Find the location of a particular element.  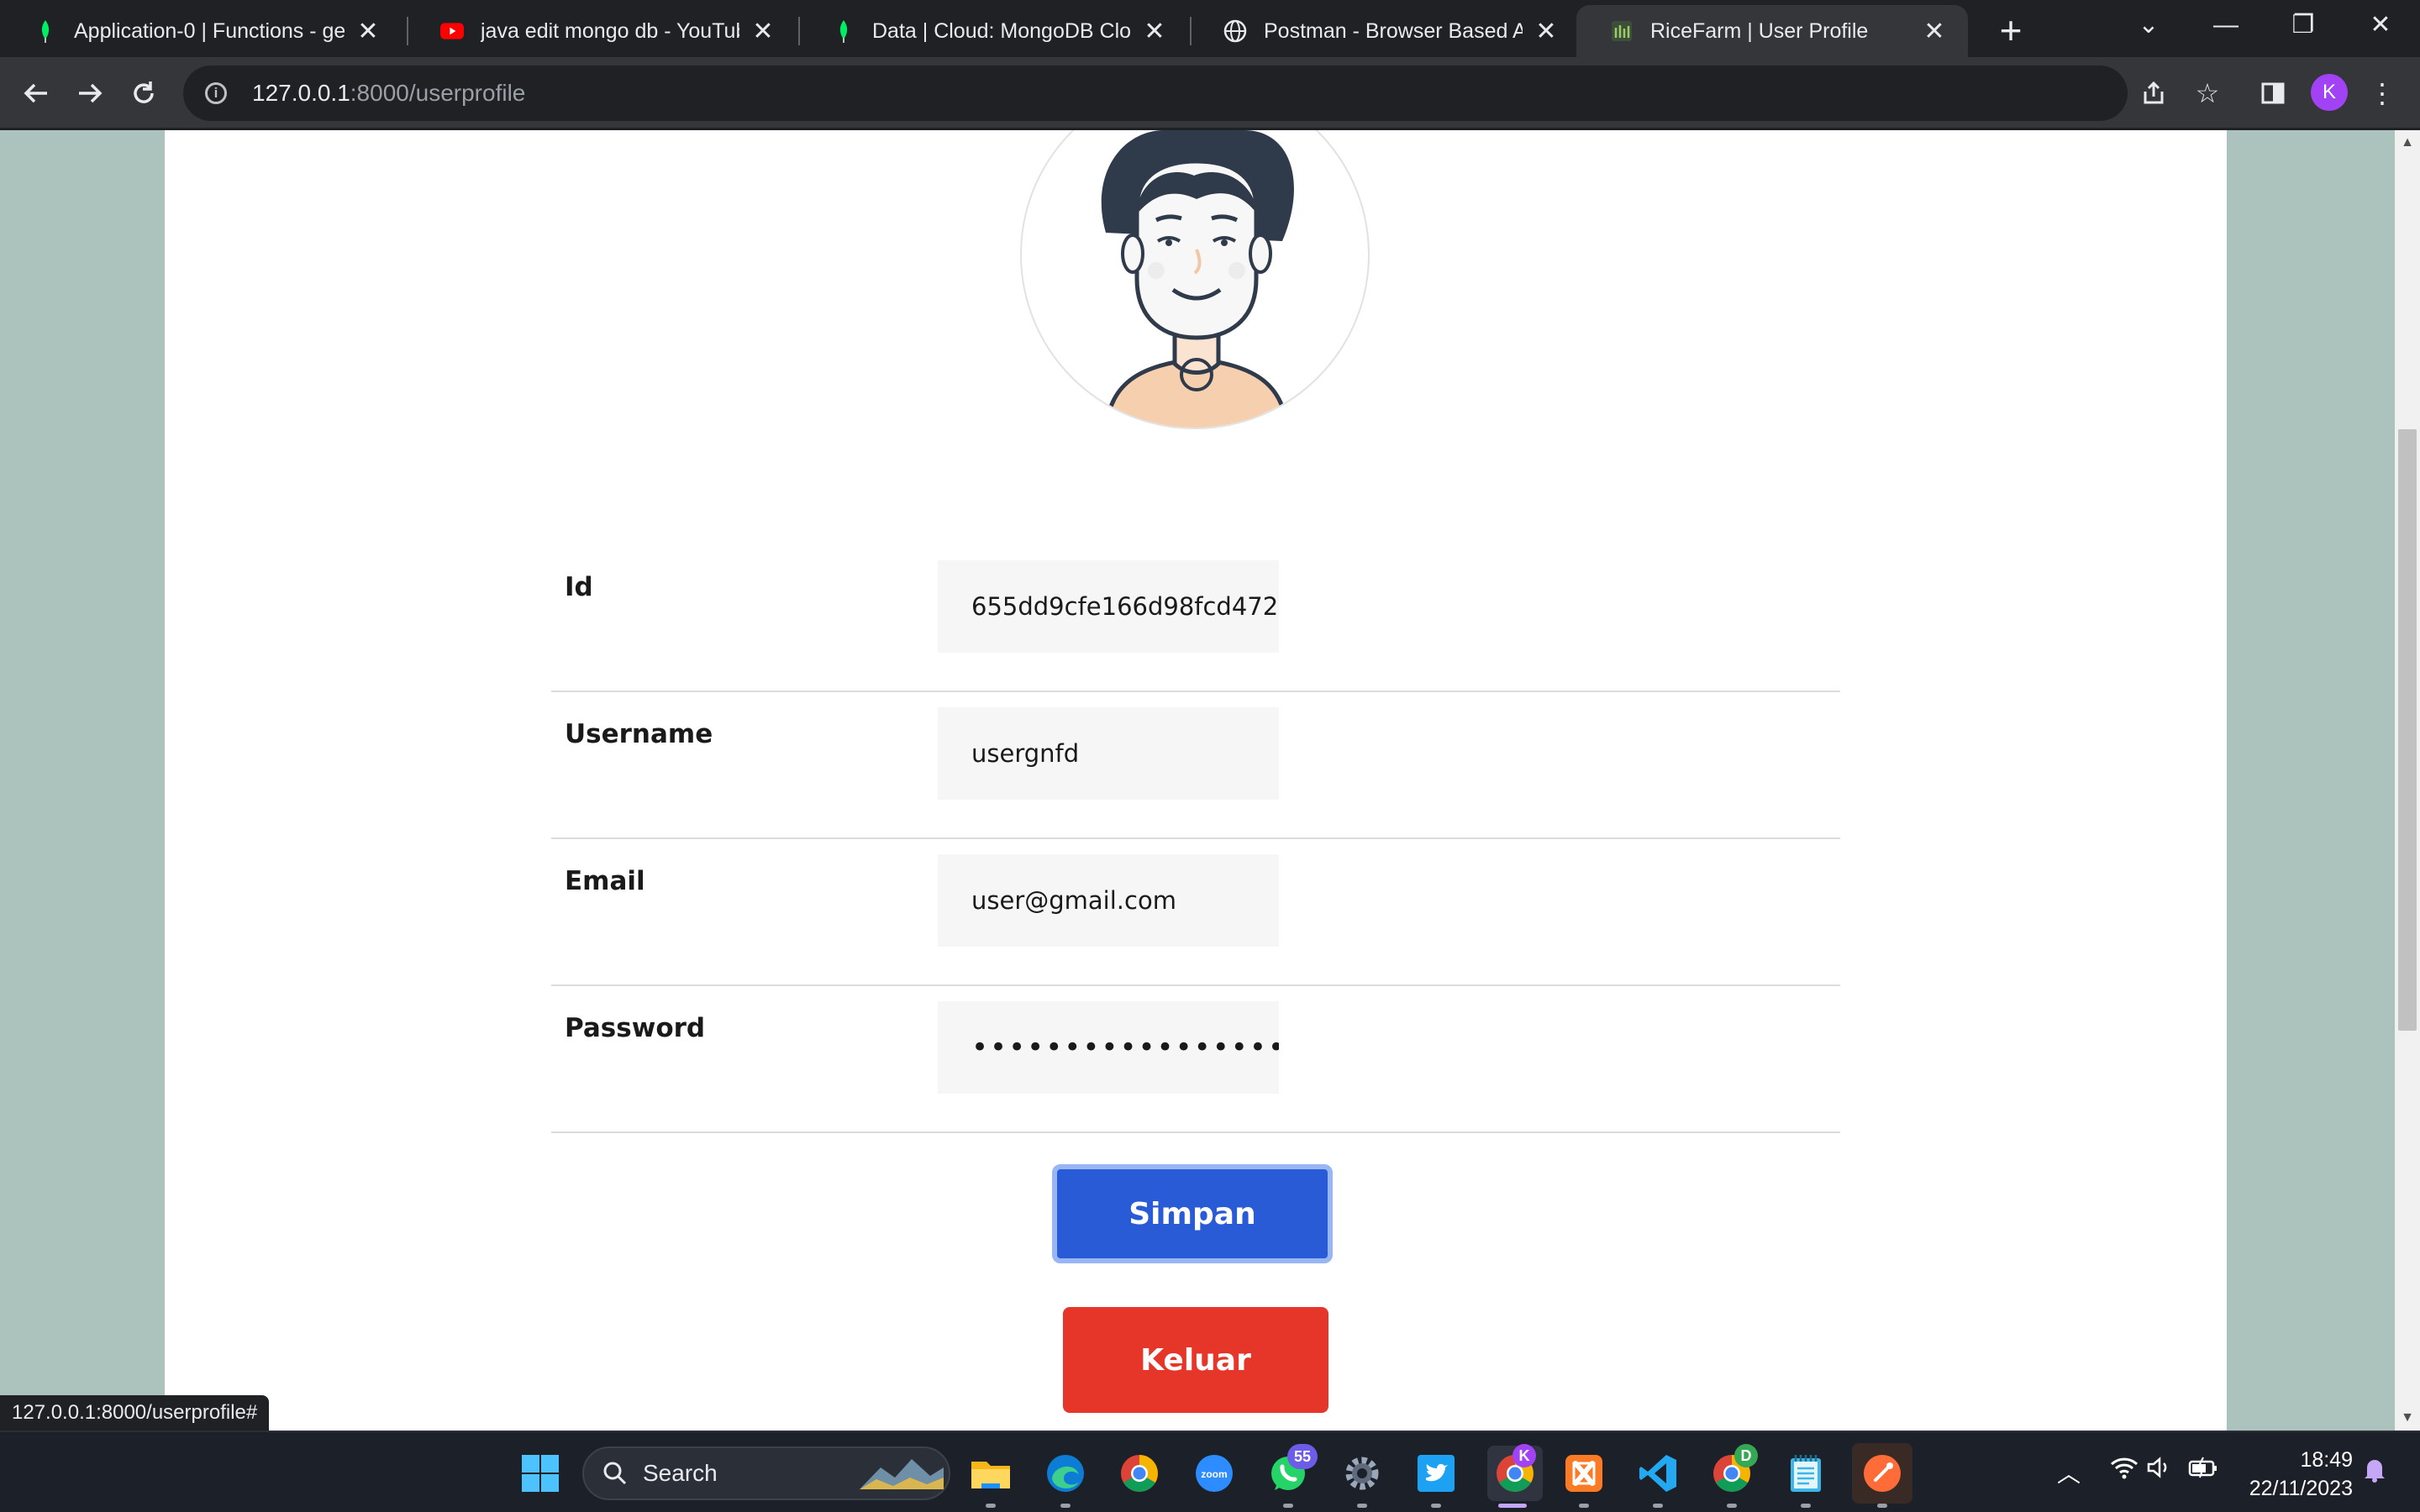

zoom-icon: zoom is located at coordinates (1214, 1473).